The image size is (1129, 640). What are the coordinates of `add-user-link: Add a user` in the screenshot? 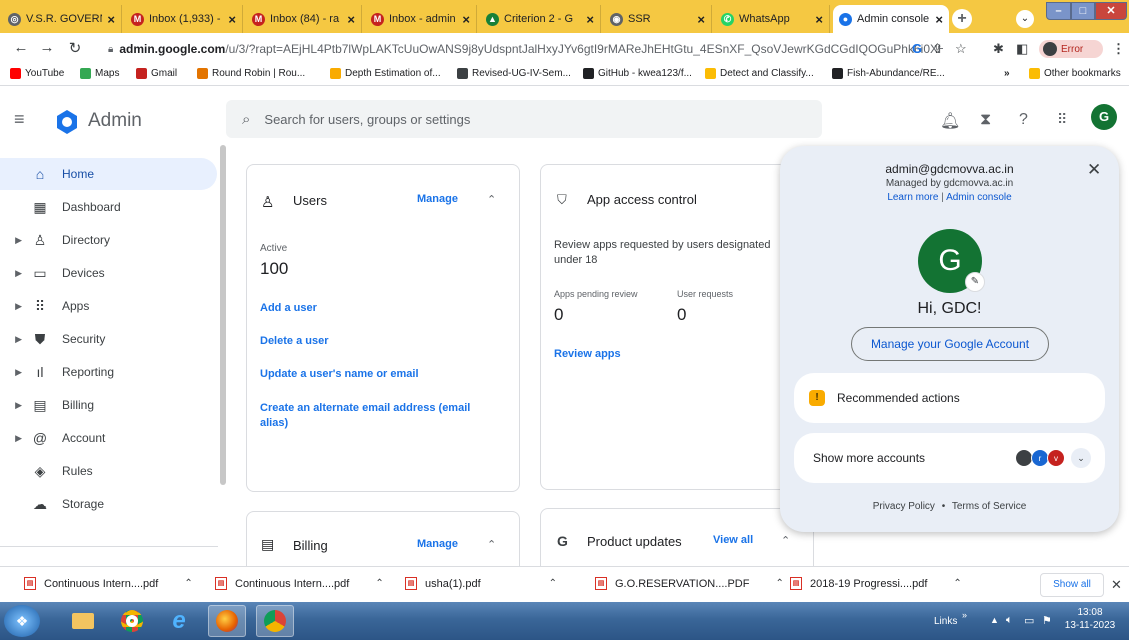 It's located at (288, 308).